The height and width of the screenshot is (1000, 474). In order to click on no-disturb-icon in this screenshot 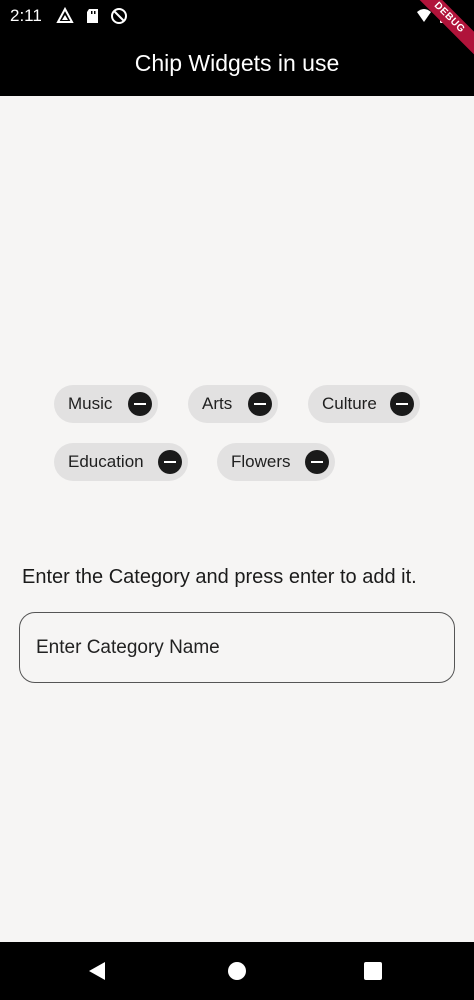, I will do `click(119, 16)`.